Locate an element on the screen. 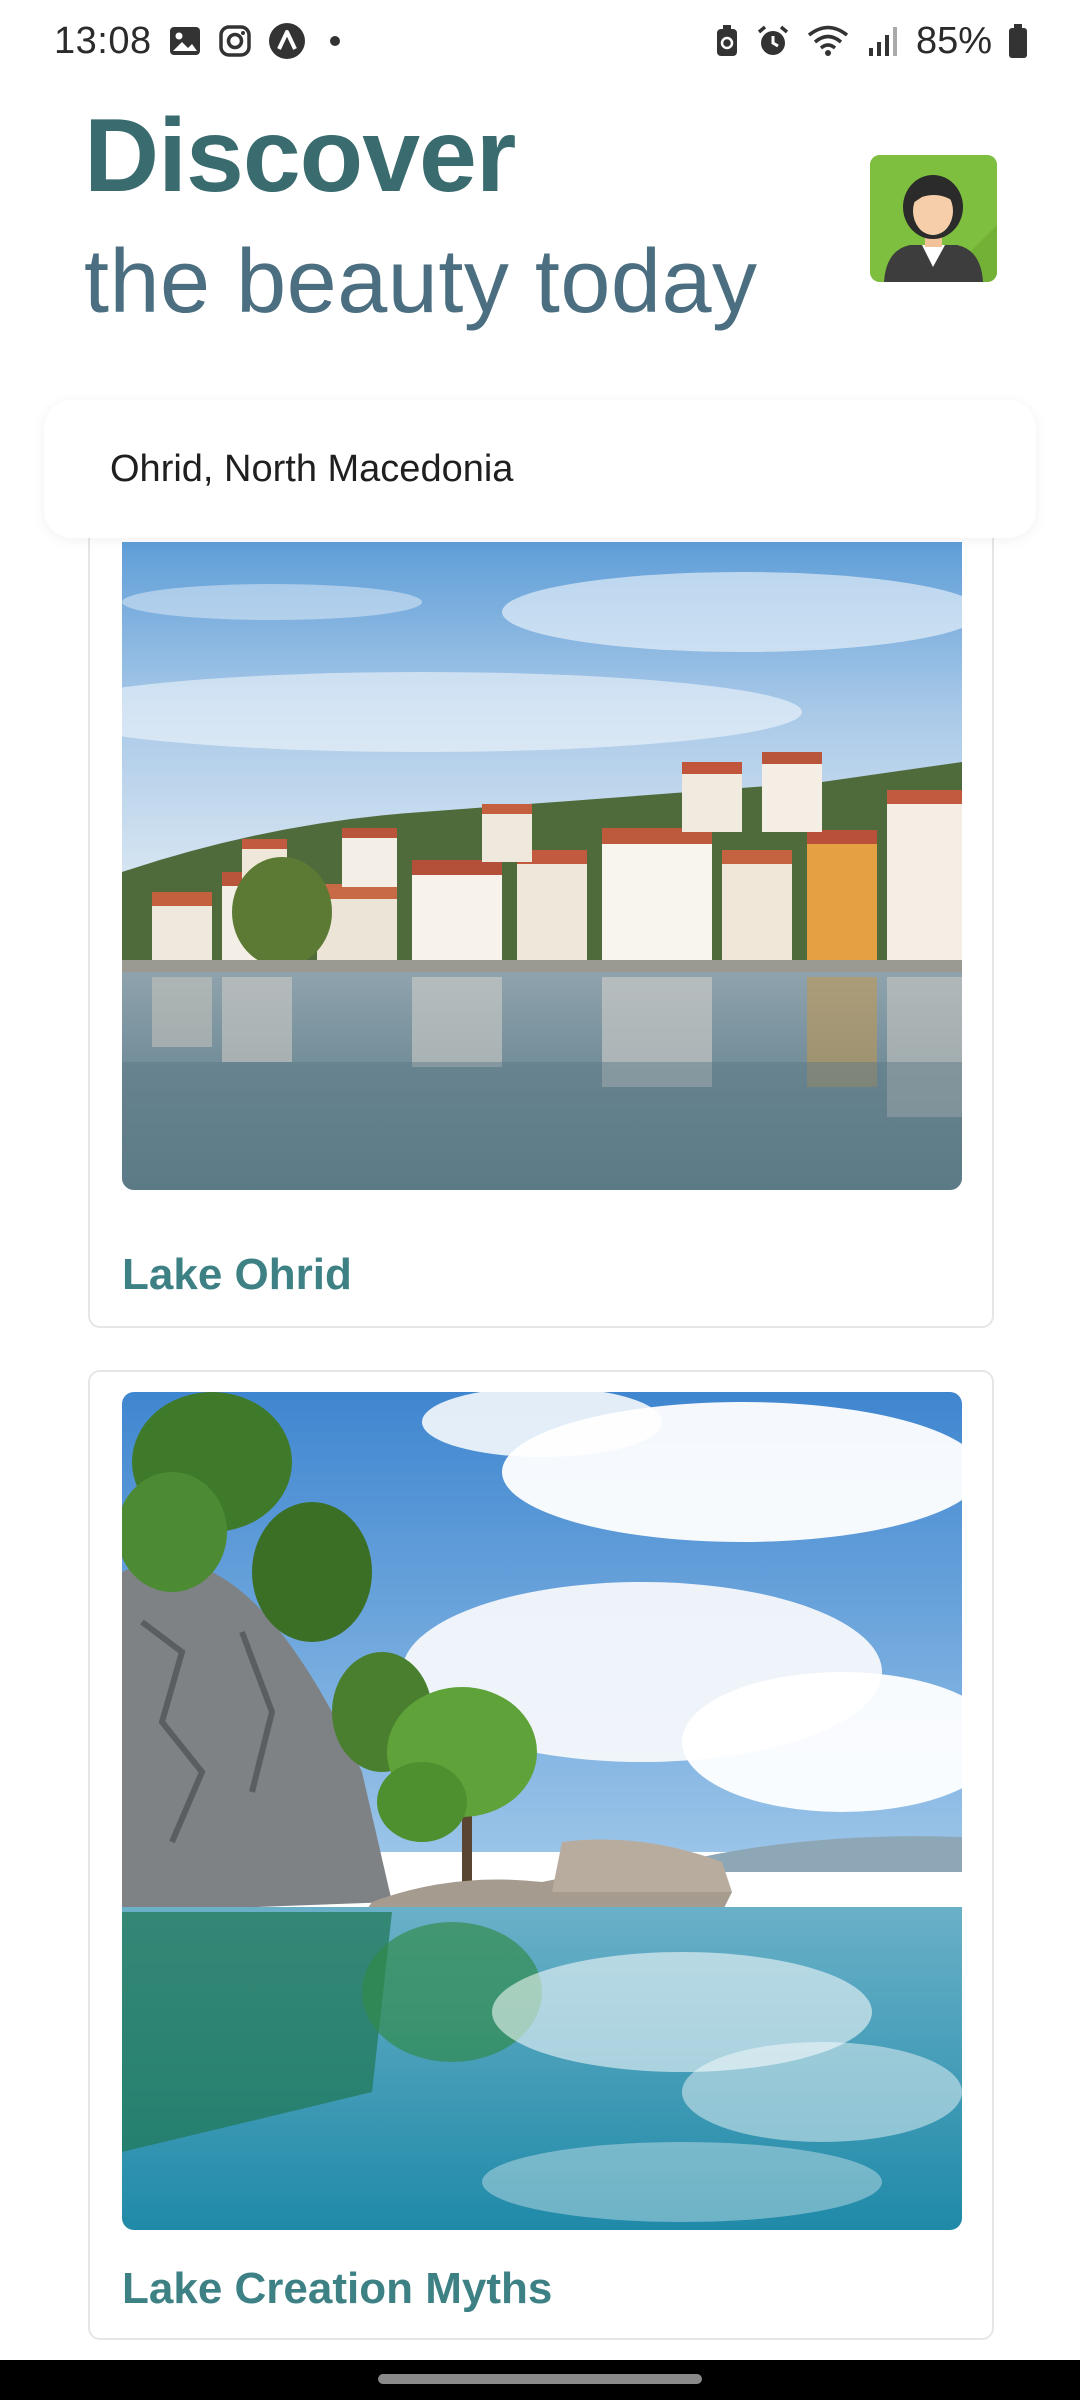 The height and width of the screenshot is (2400, 1080). instagram-icon is located at coordinates (235, 41).